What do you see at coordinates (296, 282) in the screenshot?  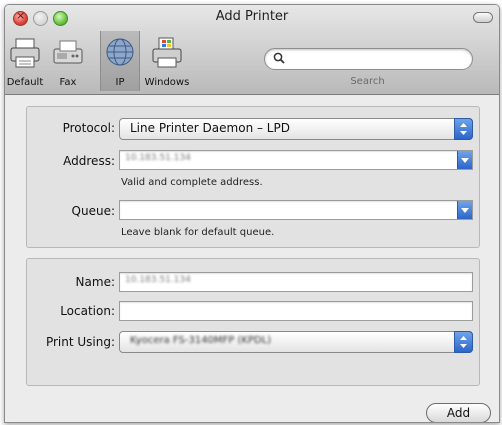 I see `name-field: 10.183.51.134` at bounding box center [296, 282].